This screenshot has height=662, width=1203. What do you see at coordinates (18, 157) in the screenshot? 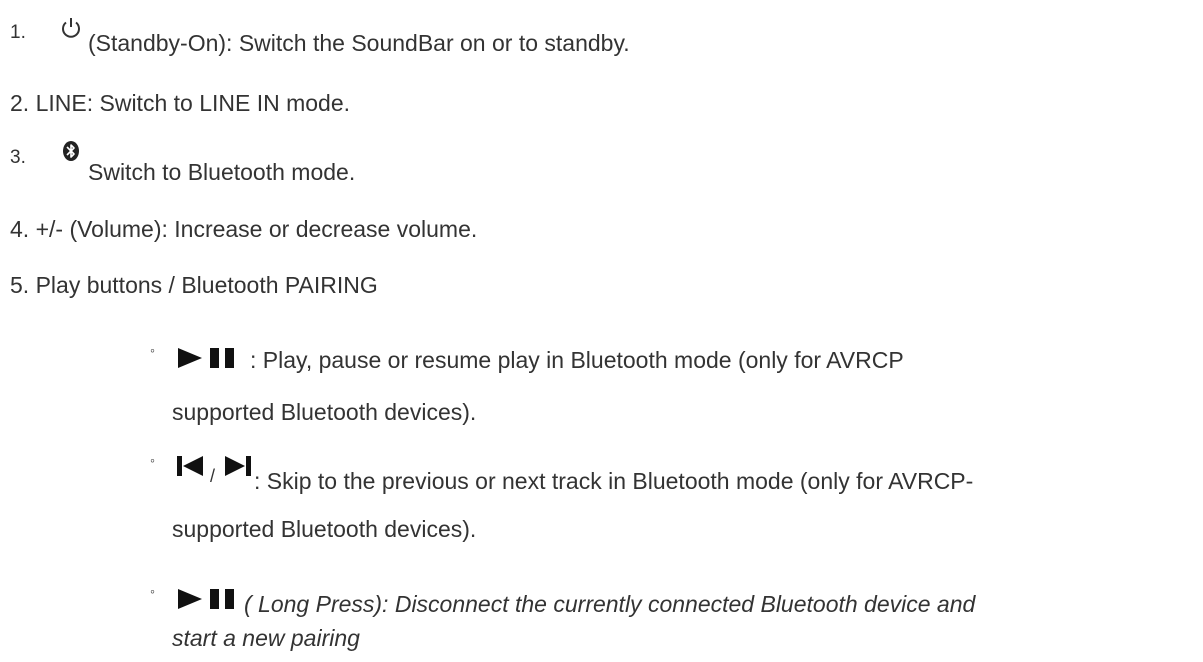
I see `item-number: 3.` at bounding box center [18, 157].